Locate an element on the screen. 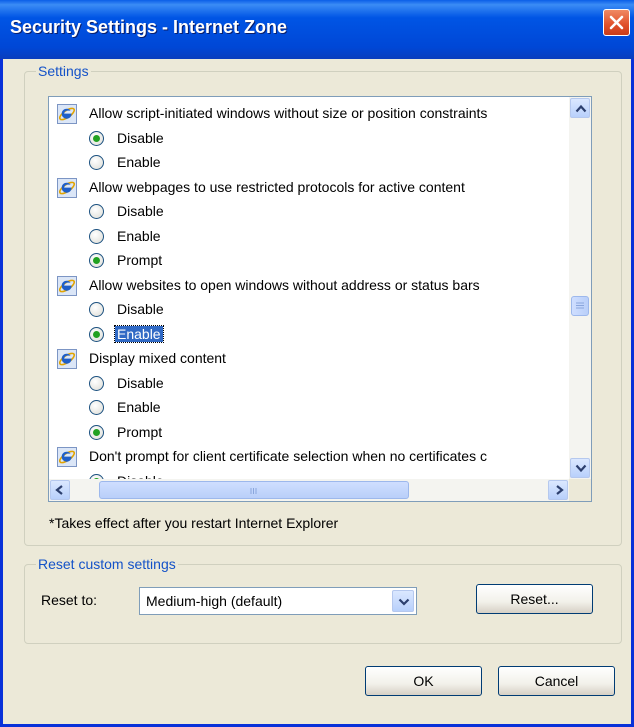 Image resolution: width=634 pixels, height=727 pixels. title-bar: Security Settings - Internet Zone is located at coordinates (317, 29).